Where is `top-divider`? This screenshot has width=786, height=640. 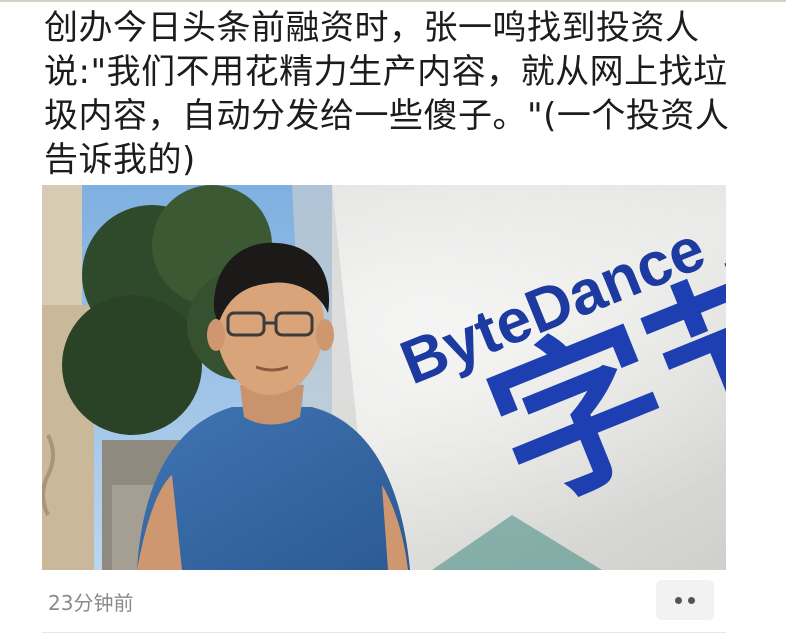
top-divider is located at coordinates (393, 1).